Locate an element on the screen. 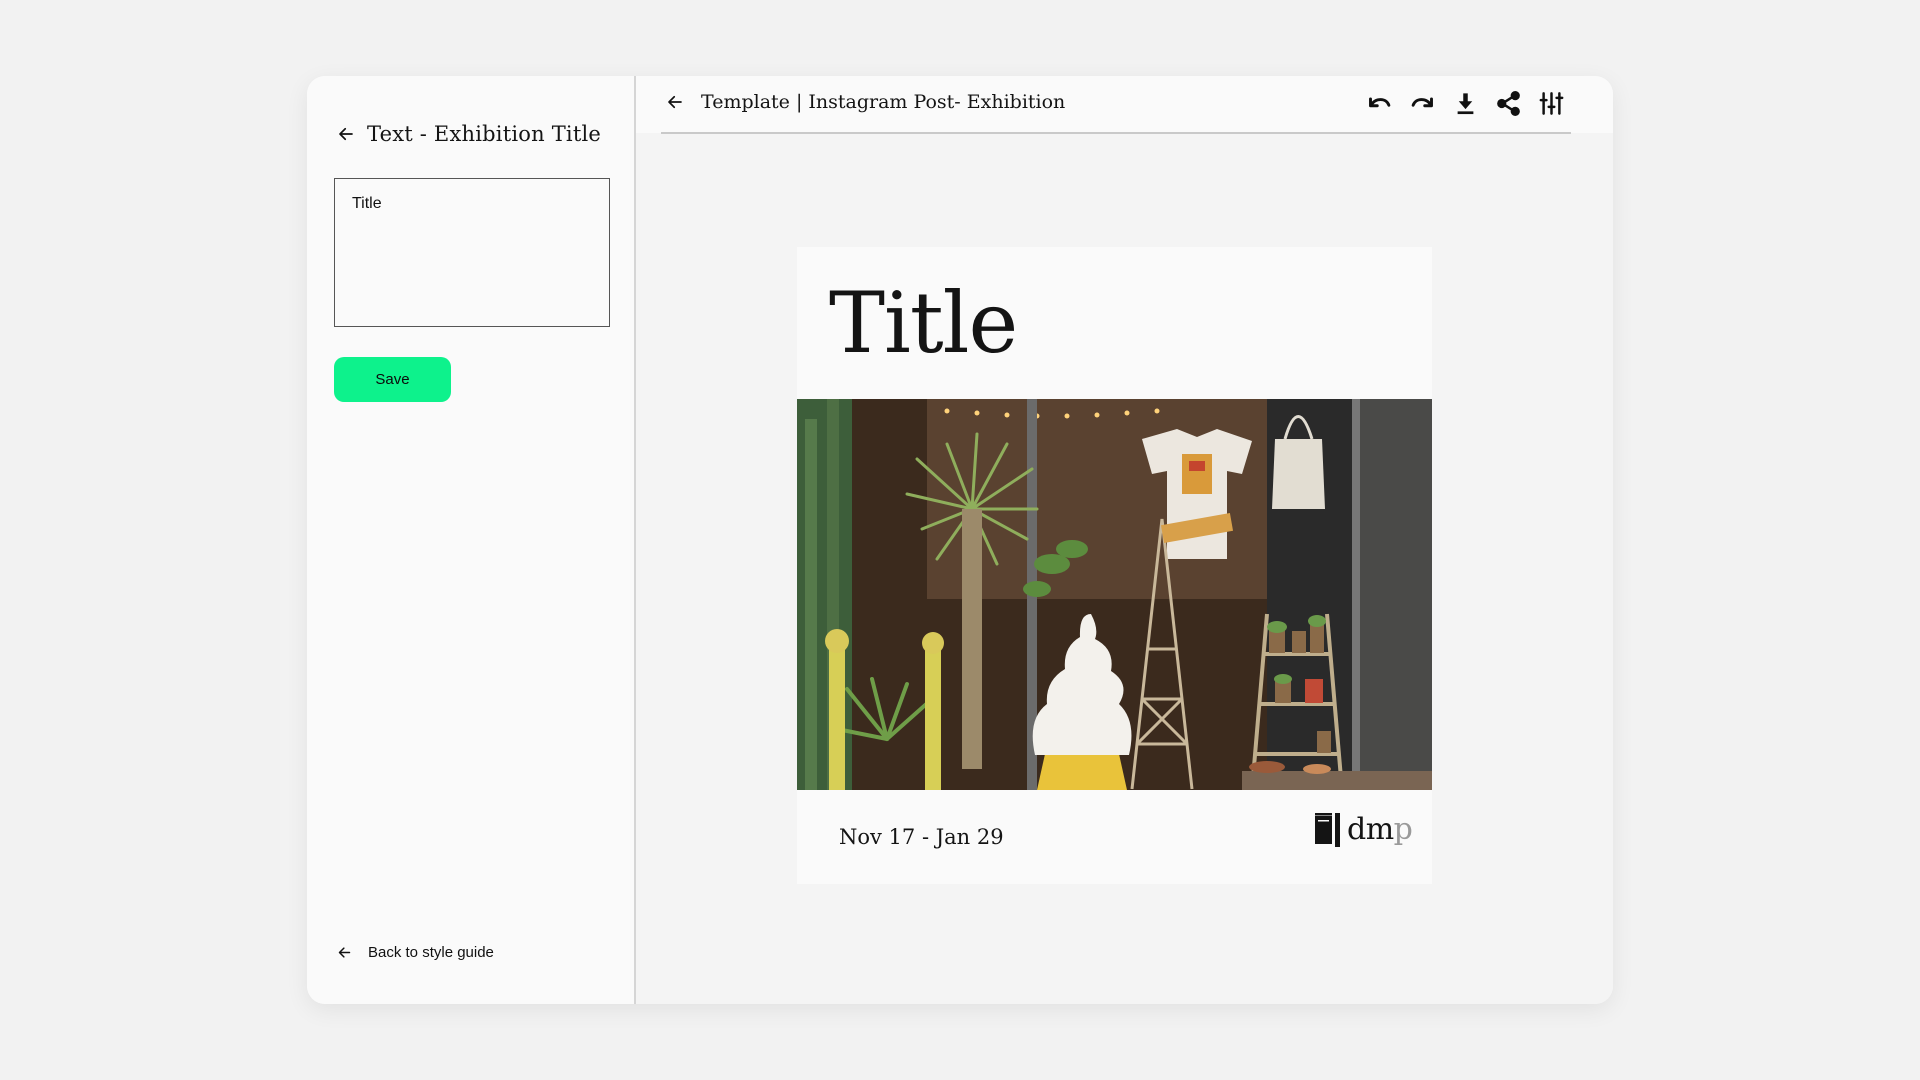 Image resolution: width=1920 pixels, height=1080 pixels. breadcrumb: Template | Instagram Post- Exhibition is located at coordinates (865, 102).